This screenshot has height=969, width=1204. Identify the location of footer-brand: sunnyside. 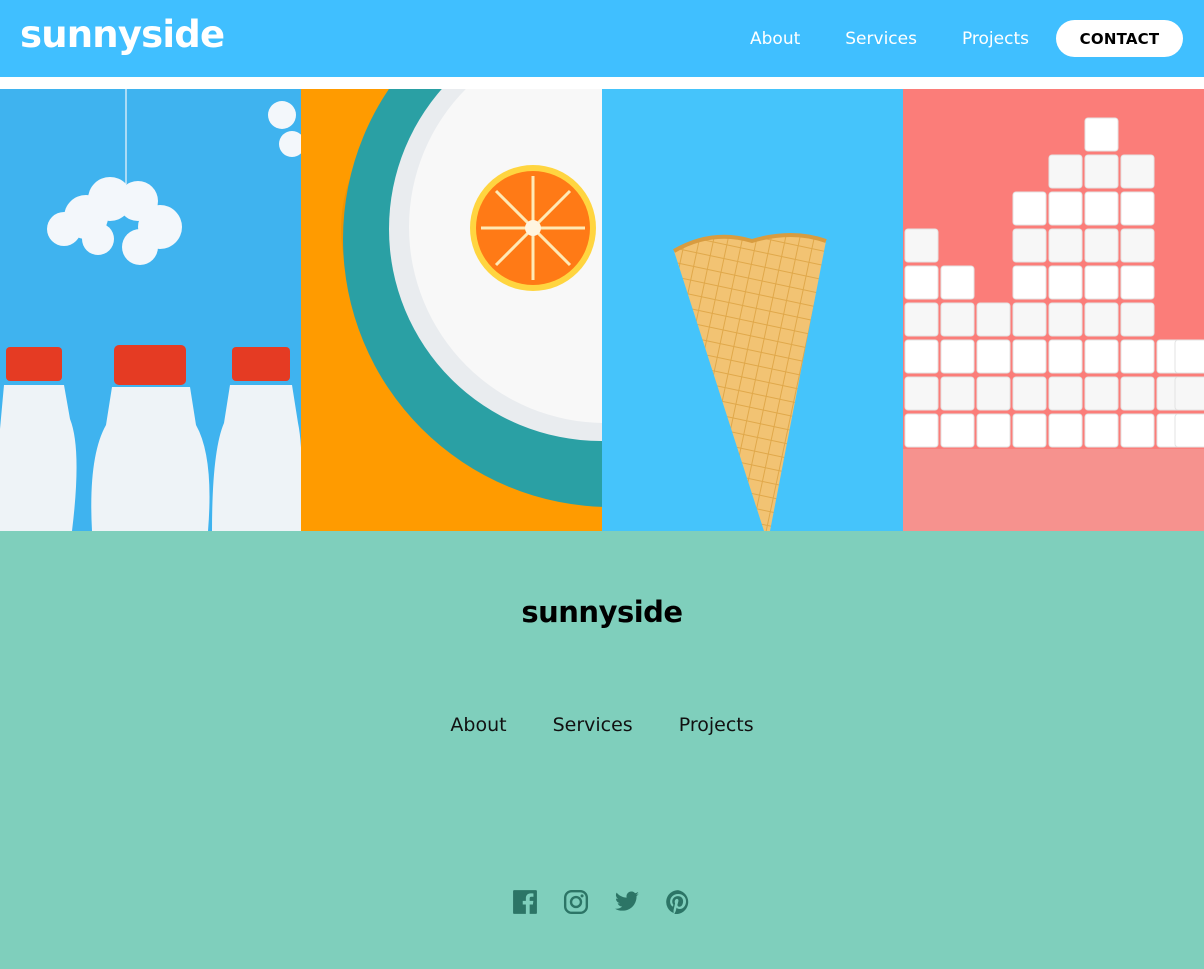
(602, 612).